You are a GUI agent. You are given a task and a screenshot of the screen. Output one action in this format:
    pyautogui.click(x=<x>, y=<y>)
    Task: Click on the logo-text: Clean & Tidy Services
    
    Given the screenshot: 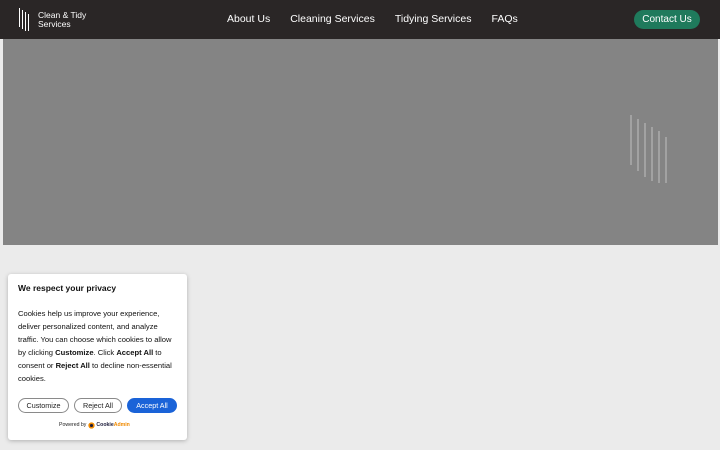 What is the action you would take?
    pyautogui.click(x=62, y=19)
    